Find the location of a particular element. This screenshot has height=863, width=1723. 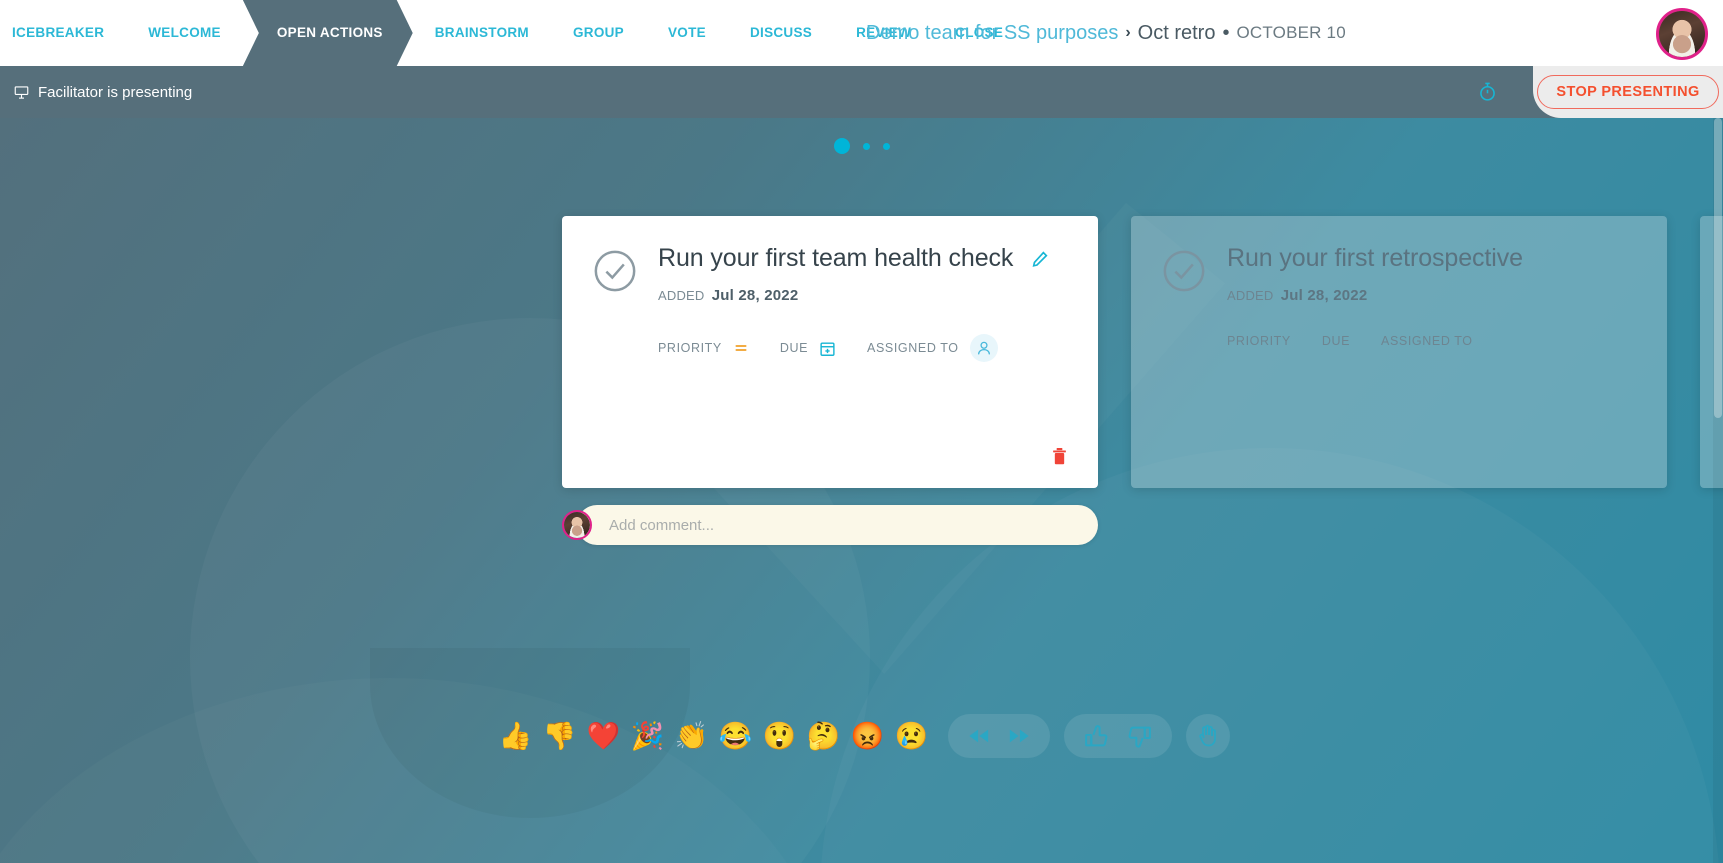

thumbs-down-outline-icon is located at coordinates (1139, 736).